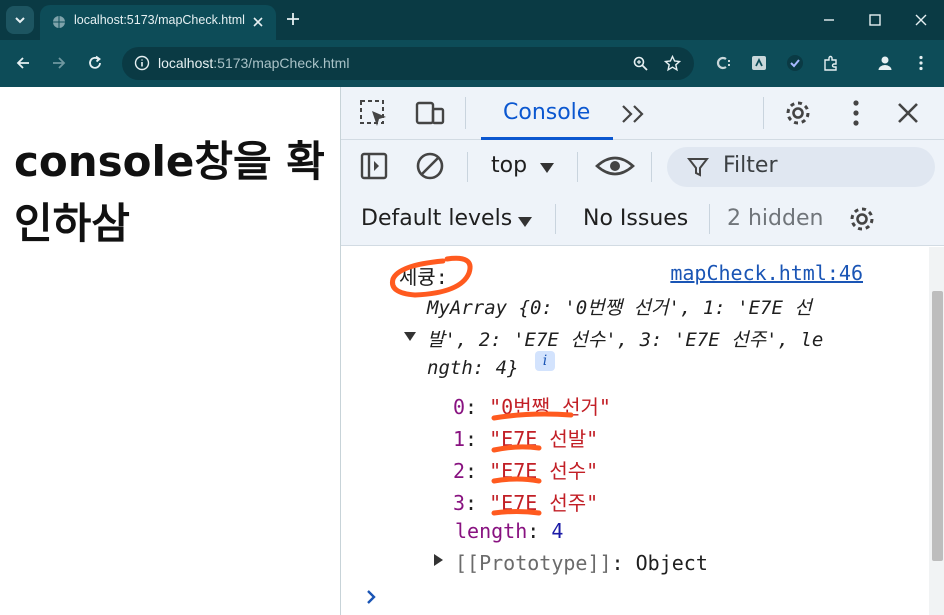 The width and height of the screenshot is (944, 615). Describe the element at coordinates (526, 471) in the screenshot. I see `property-row: 2: "E7E 선수"` at that location.